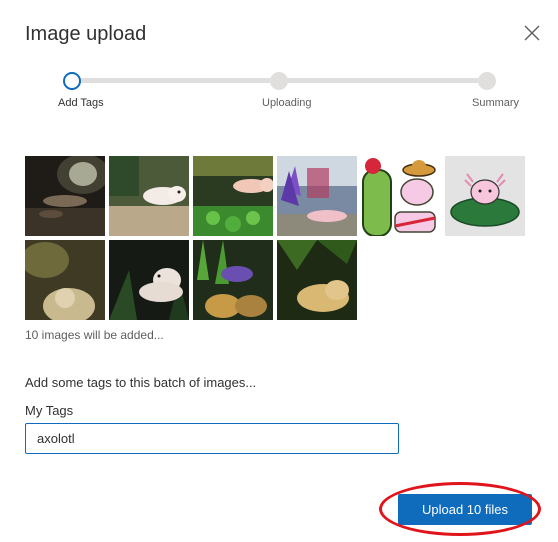  I want to click on step-dot-uploading, so click(279, 81).